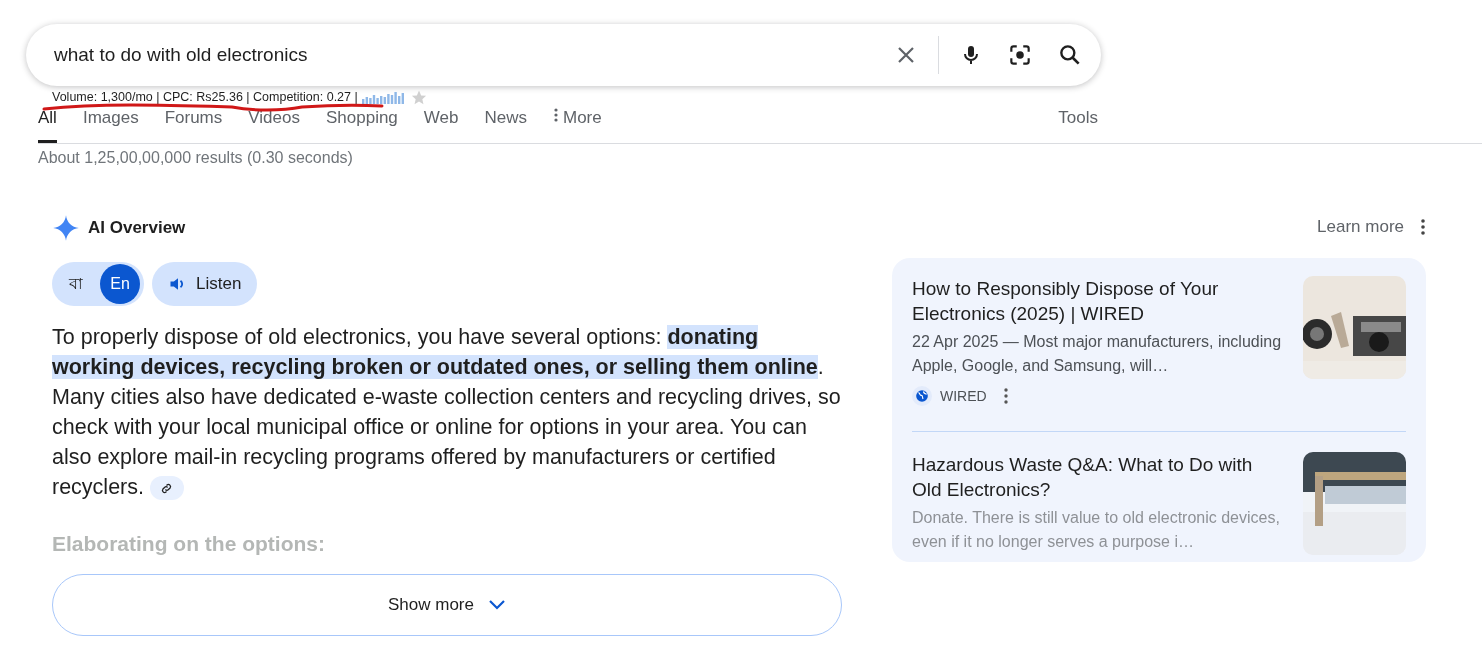 The height and width of the screenshot is (648, 1482). I want to click on overview-paragraph: To properly dispose of old electronics, you have several options: donating working devices, recycling broken or outdated ones, or selling them online. Many cities also have dedicated e-waste collection centers and recycling drives, so check with your local municipal office or online for options in your area. You can also explore mail-in recycling programs offered by manufacturers or certified recyclers., so click(447, 413).